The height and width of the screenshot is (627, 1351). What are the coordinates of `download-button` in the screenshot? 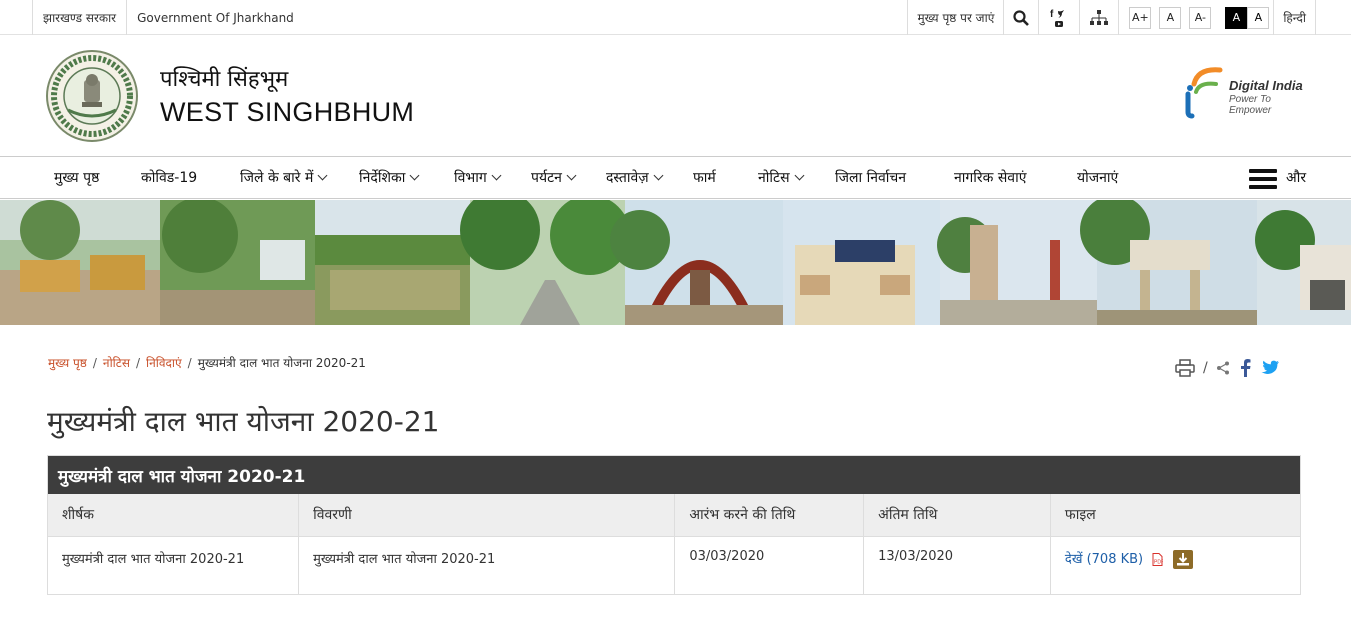 It's located at (1183, 559).